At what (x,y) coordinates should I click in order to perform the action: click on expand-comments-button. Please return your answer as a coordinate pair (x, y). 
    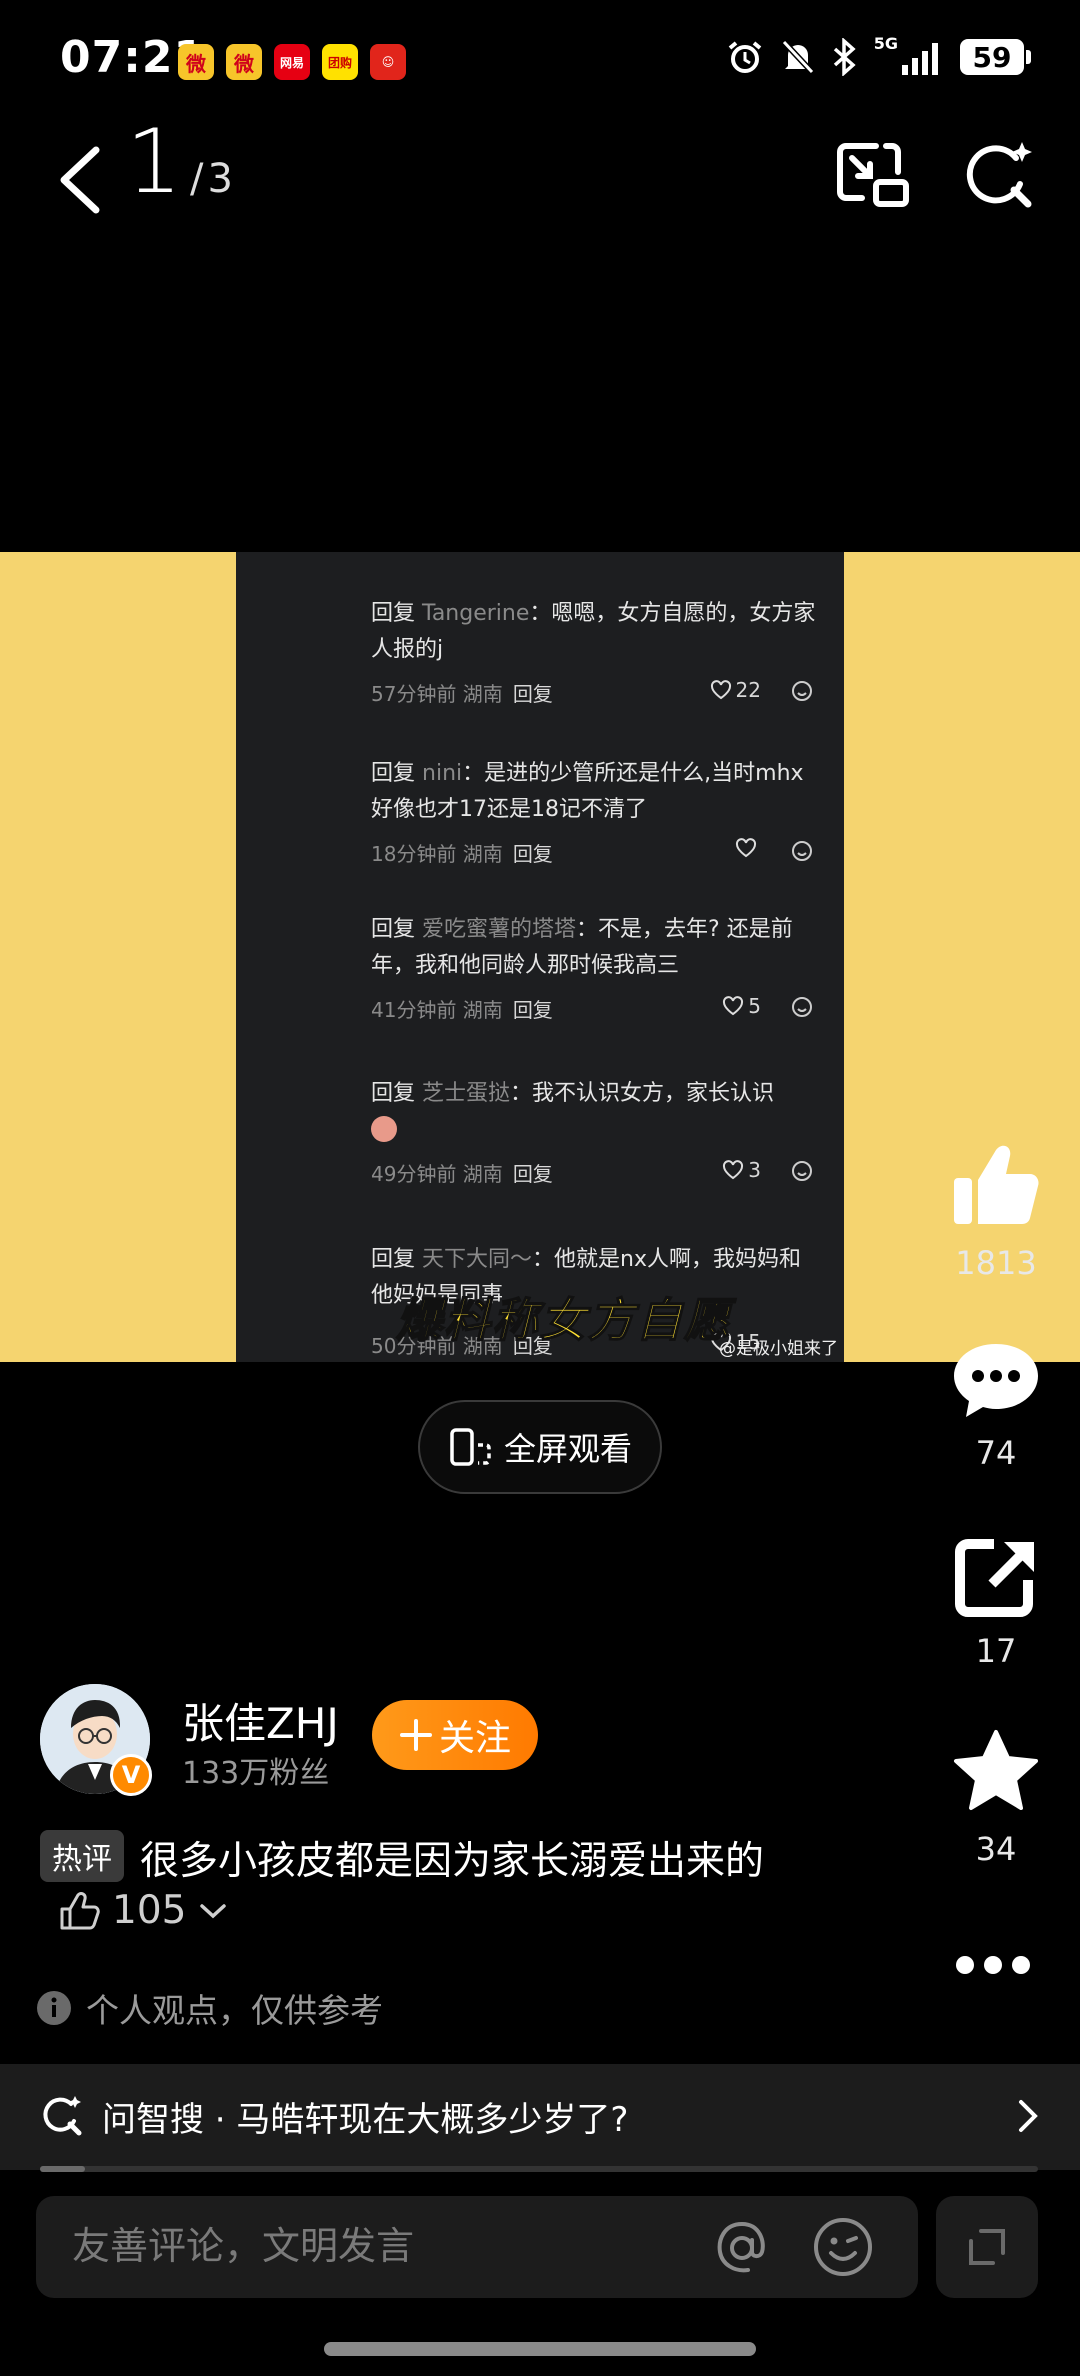
    Looking at the image, I should click on (987, 2247).